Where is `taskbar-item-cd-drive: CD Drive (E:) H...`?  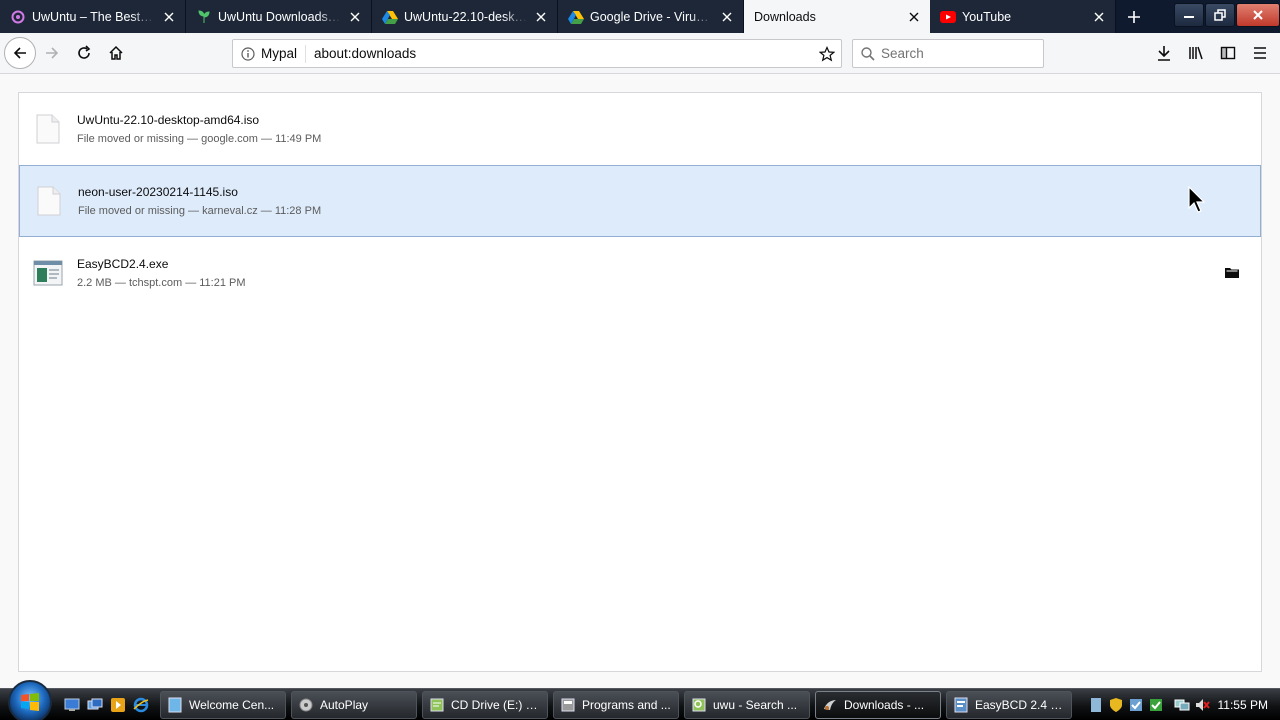 taskbar-item-cd-drive: CD Drive (E:) H... is located at coordinates (485, 704).